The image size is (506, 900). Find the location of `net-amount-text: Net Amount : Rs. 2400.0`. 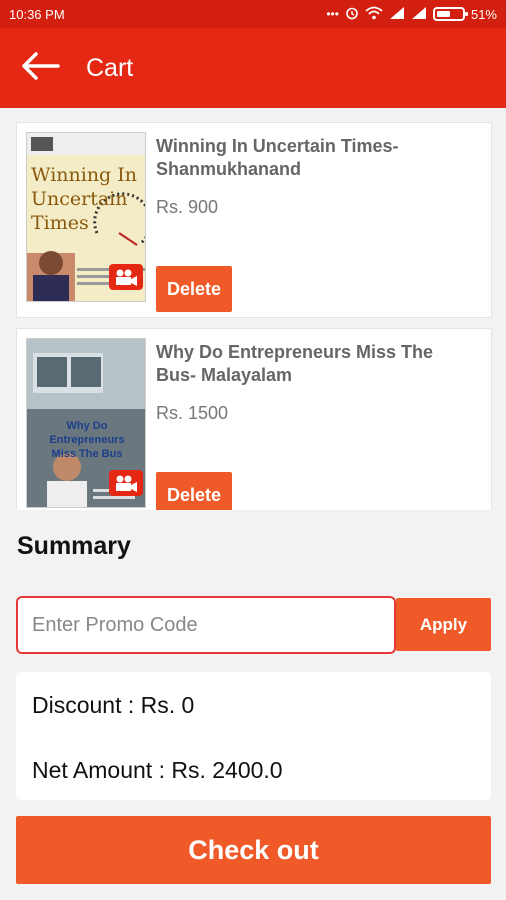

net-amount-text: Net Amount : Rs. 2400.0 is located at coordinates (157, 770).